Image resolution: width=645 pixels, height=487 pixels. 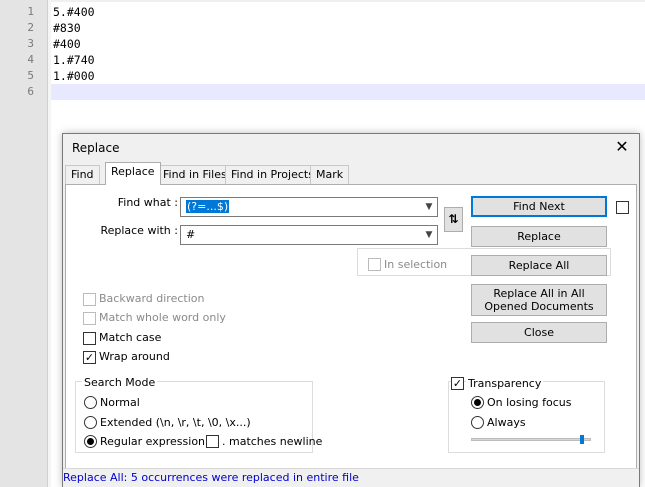 What do you see at coordinates (477, 402) in the screenshot?
I see `on-losing-focus-radio` at bounding box center [477, 402].